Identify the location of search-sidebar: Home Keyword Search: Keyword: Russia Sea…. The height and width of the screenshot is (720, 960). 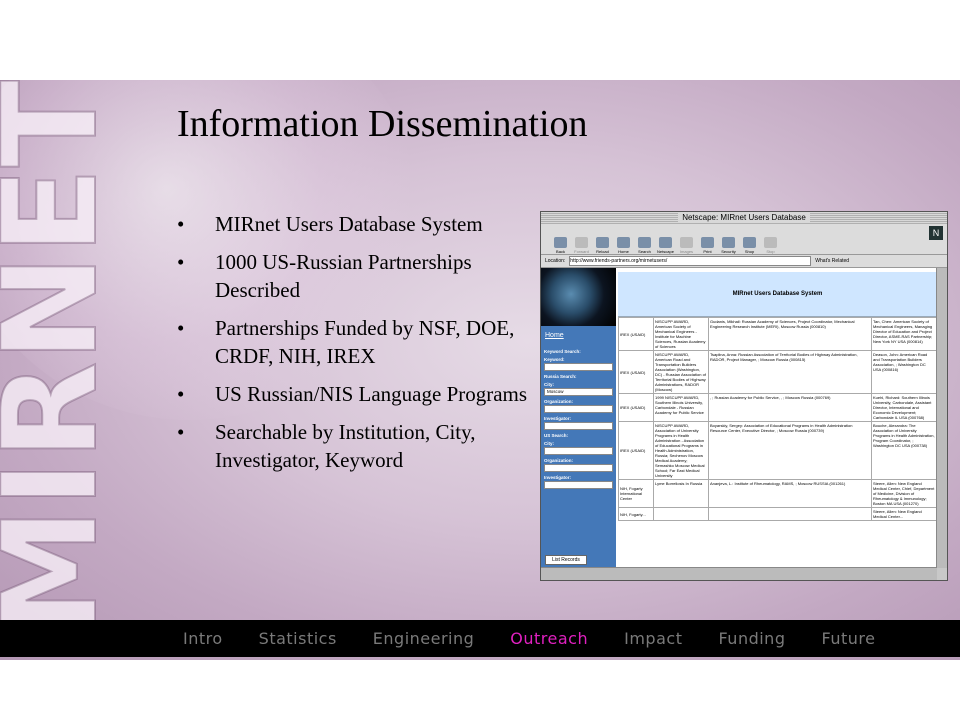
(578, 418).